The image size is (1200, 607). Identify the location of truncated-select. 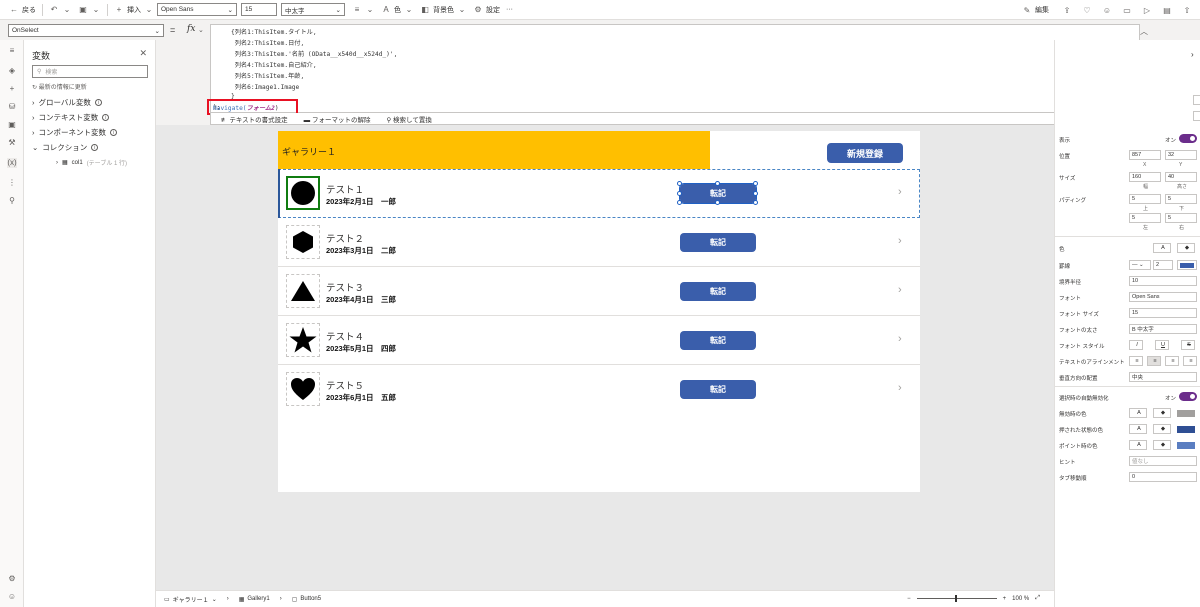
(1196, 116).